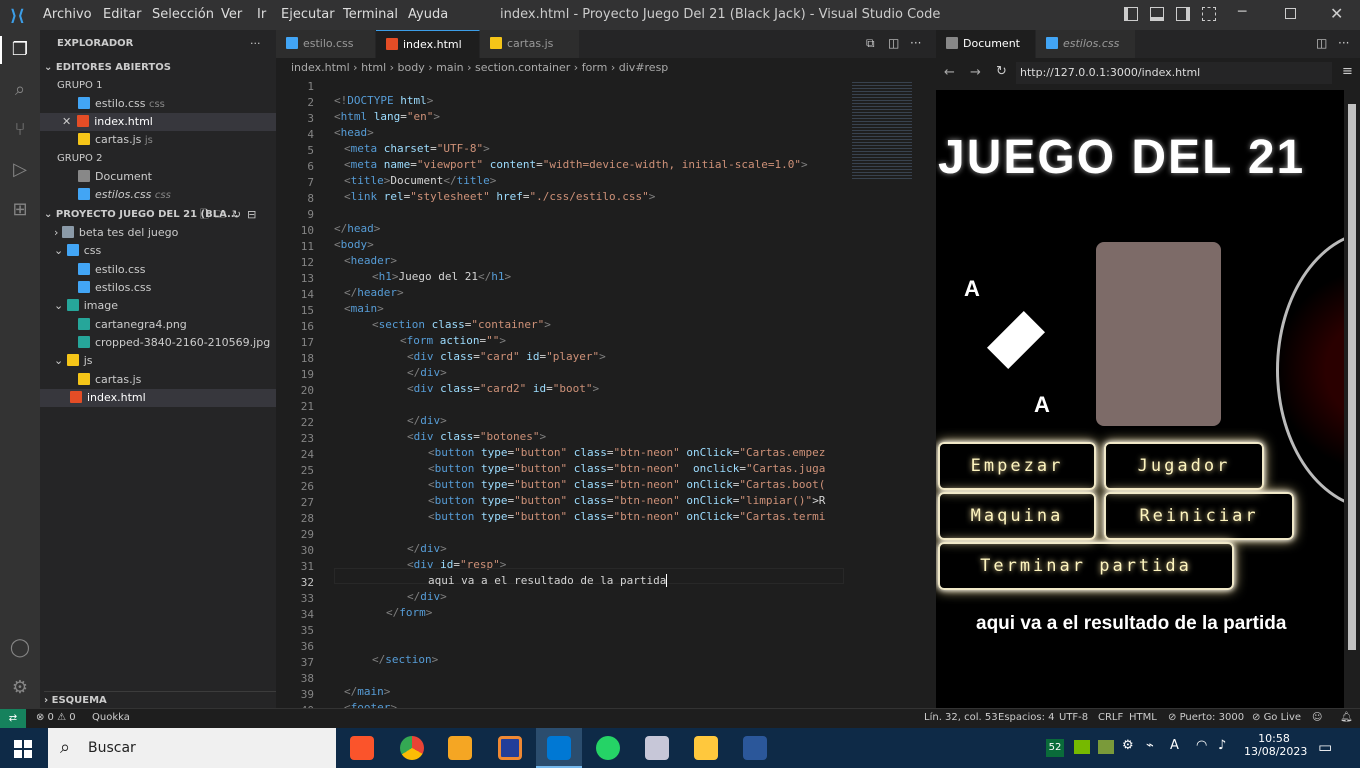 The image size is (1360, 768). I want to click on feedback-icon: ☺, so click(1317, 717).